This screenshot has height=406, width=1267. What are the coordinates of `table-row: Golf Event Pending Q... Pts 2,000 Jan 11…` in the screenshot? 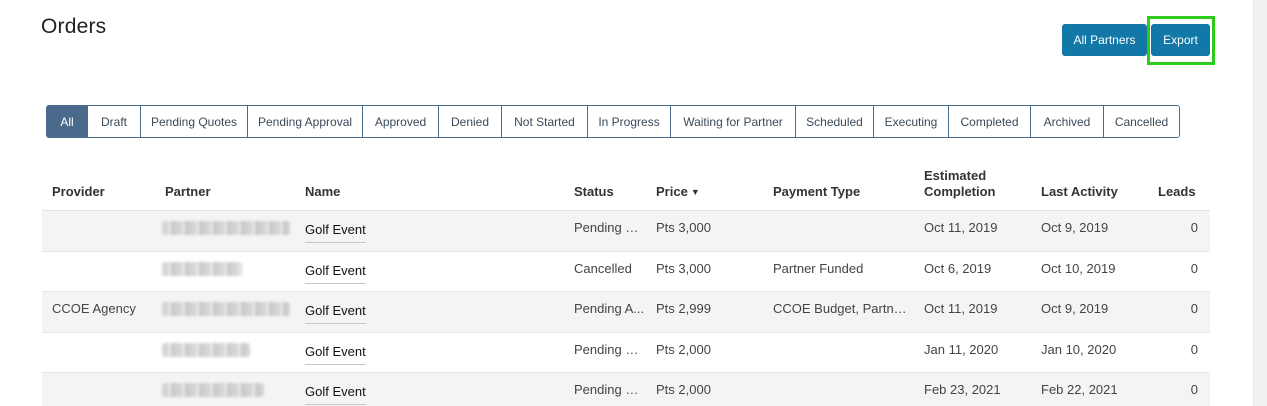 It's located at (626, 353).